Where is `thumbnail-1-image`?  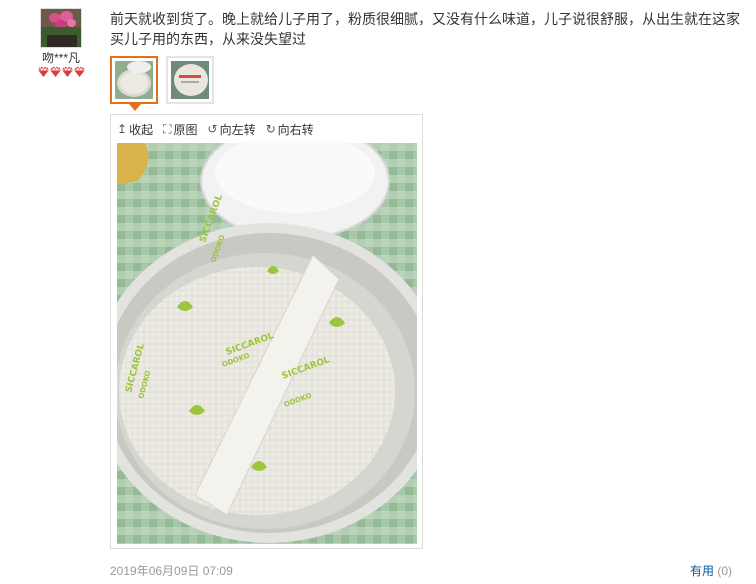
thumbnail-1-image is located at coordinates (134, 80).